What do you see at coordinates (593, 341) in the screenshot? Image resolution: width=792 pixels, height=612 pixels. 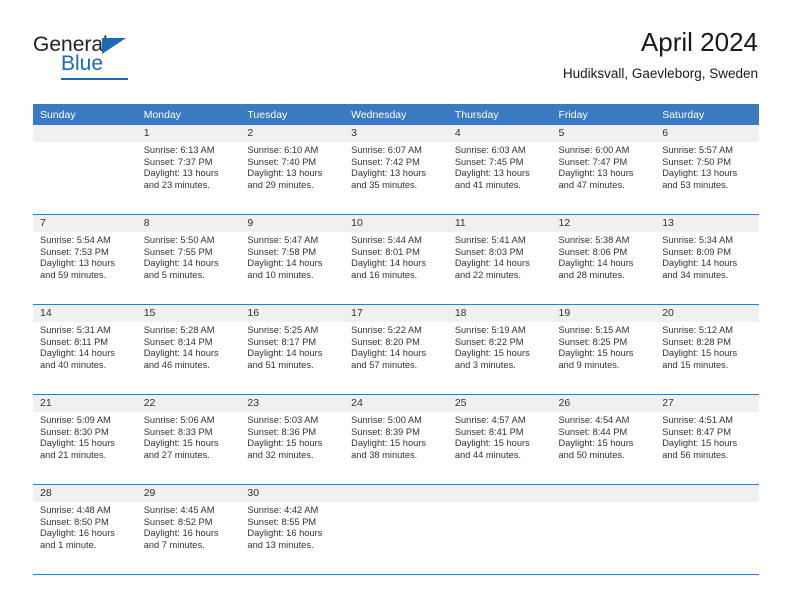 I see `sunset-text: Sunset: 8:25 PM` at bounding box center [593, 341].